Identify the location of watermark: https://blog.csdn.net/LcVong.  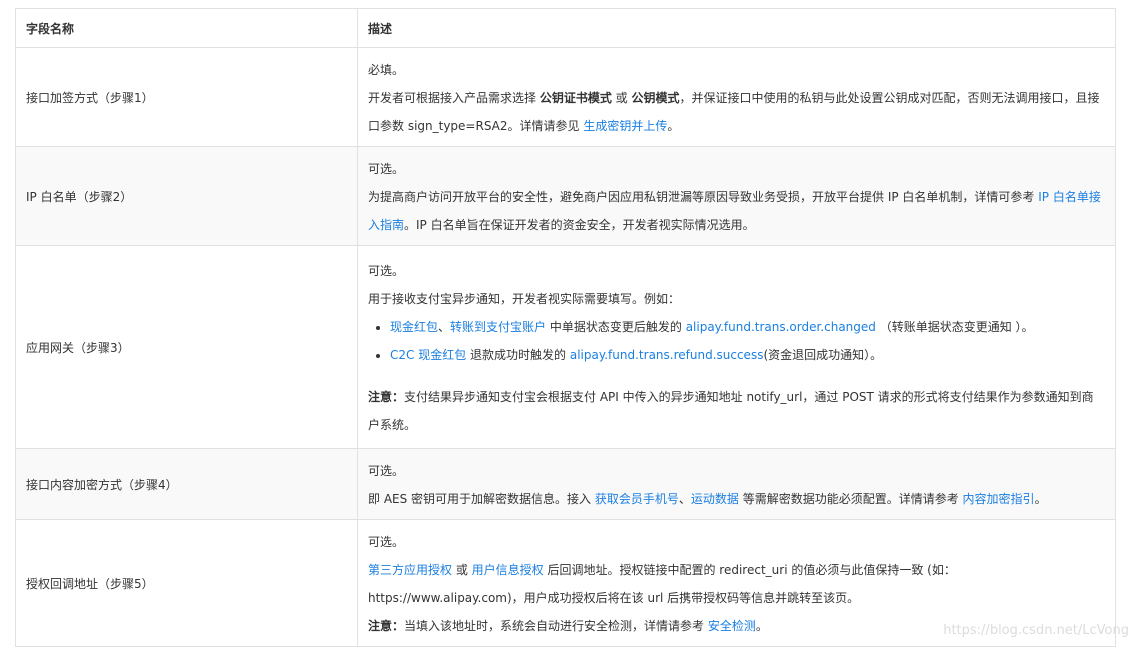
(1036, 630).